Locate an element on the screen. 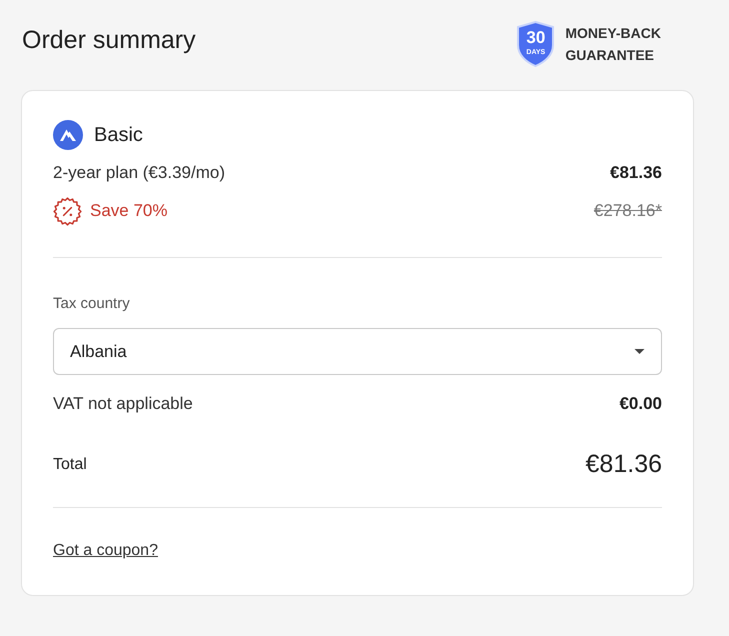 Image resolution: width=729 pixels, height=636 pixels. total-amount: €81.36 is located at coordinates (624, 464).